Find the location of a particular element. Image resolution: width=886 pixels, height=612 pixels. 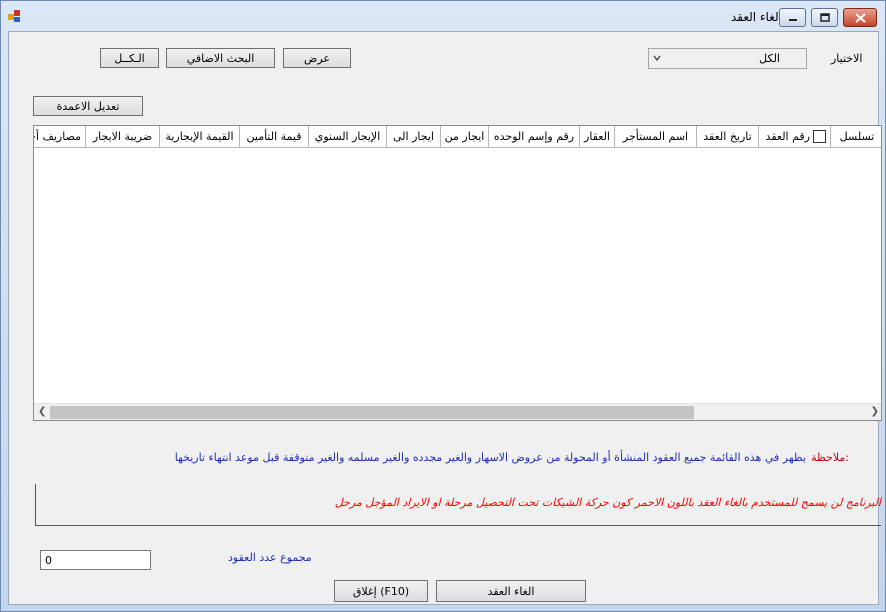

maximize-button is located at coordinates (824, 17).